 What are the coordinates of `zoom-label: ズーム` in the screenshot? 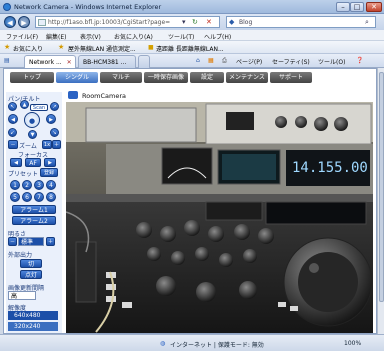 It's located at (28, 146).